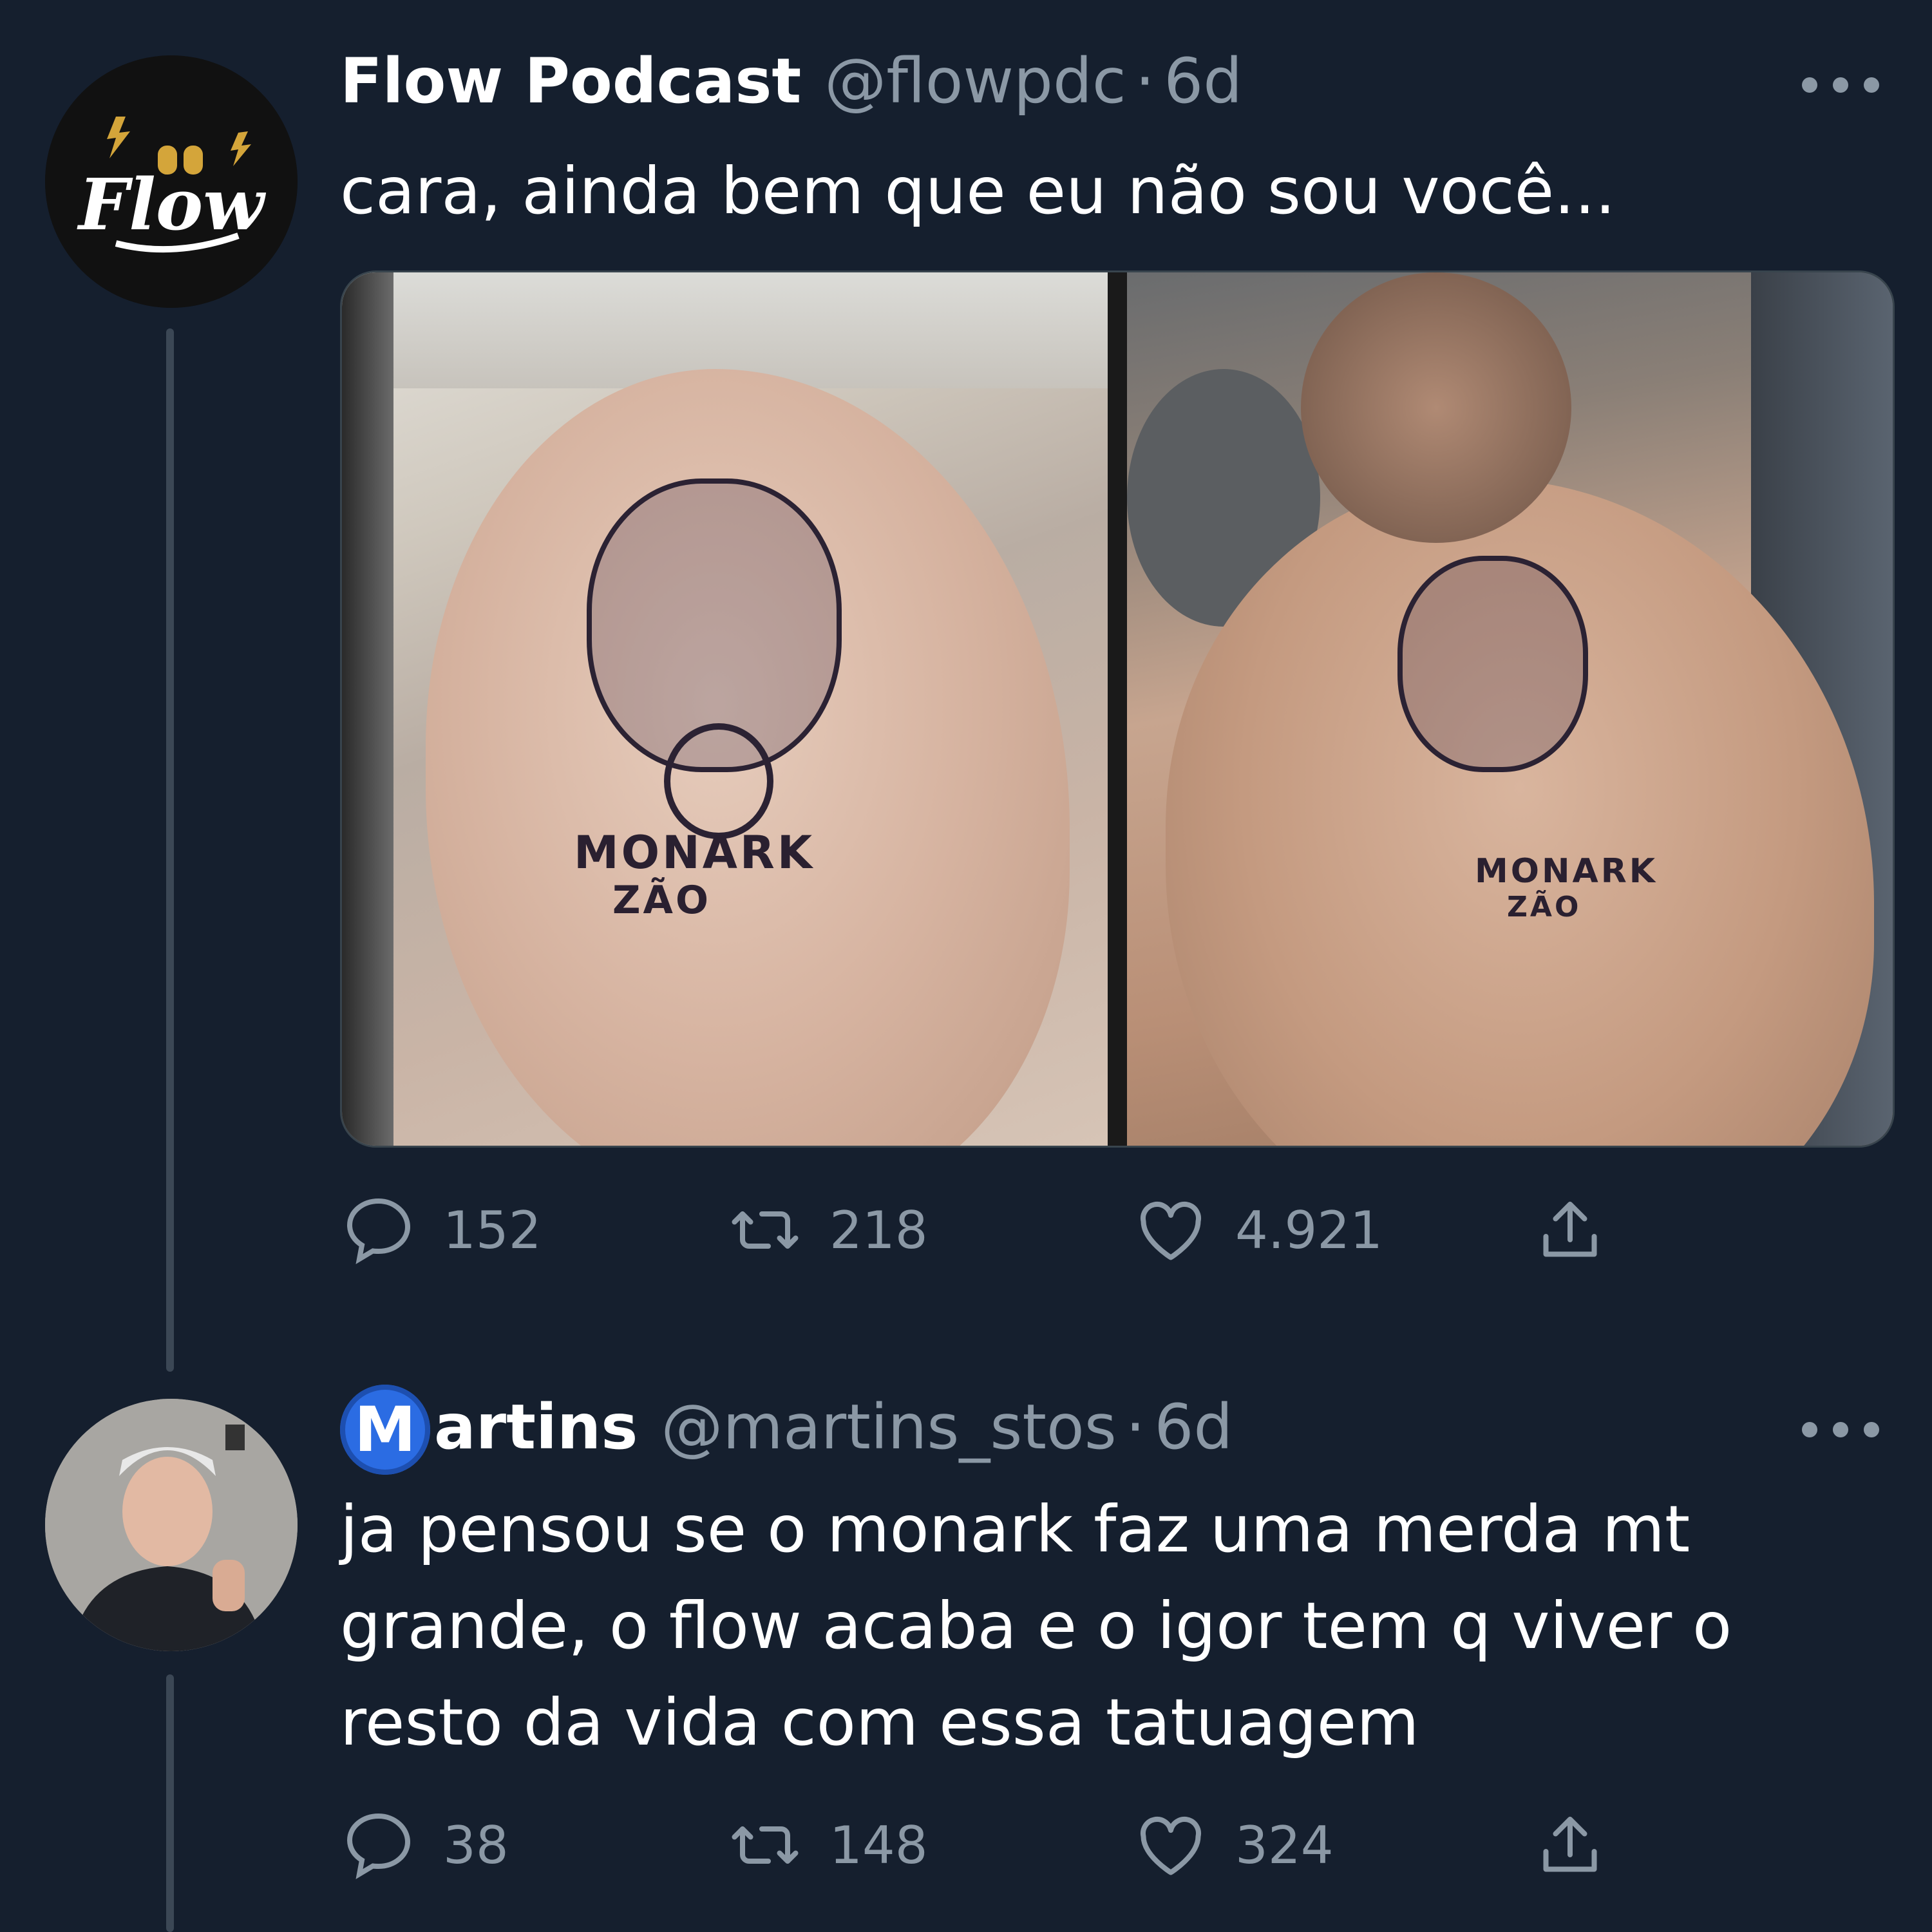 The image size is (1932, 1932). Describe the element at coordinates (171, 205) in the screenshot. I see `svg-text: Flow` at that location.